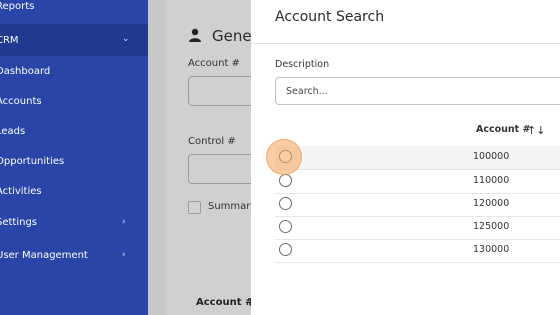  What do you see at coordinates (19, 222) in the screenshot?
I see `sidebar-item-label: Settings` at bounding box center [19, 222].